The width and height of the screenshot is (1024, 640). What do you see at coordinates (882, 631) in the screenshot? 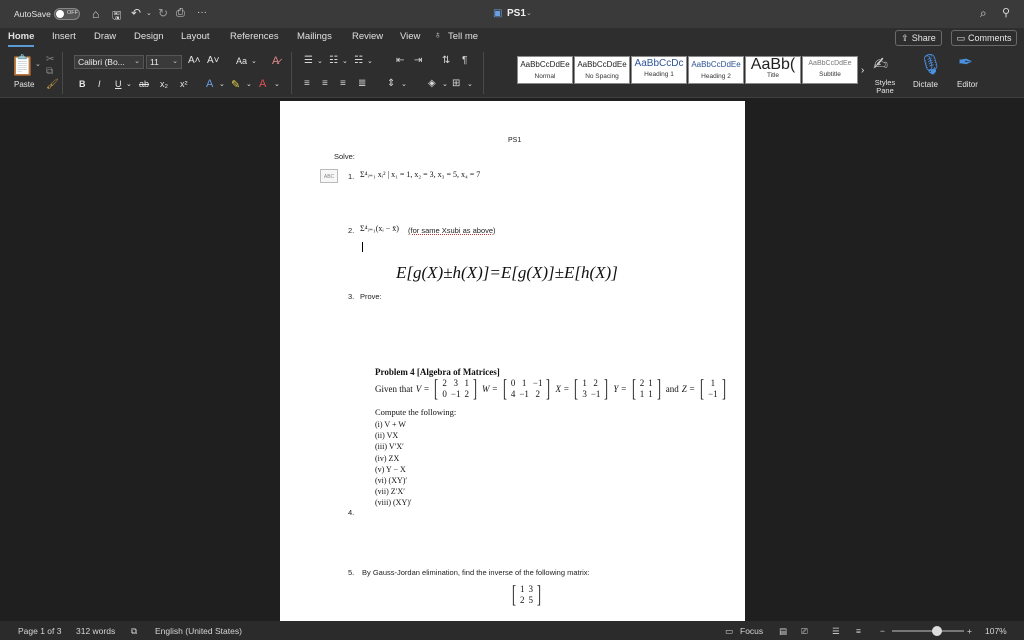
I see `zoom-out-button: −` at bounding box center [882, 631].